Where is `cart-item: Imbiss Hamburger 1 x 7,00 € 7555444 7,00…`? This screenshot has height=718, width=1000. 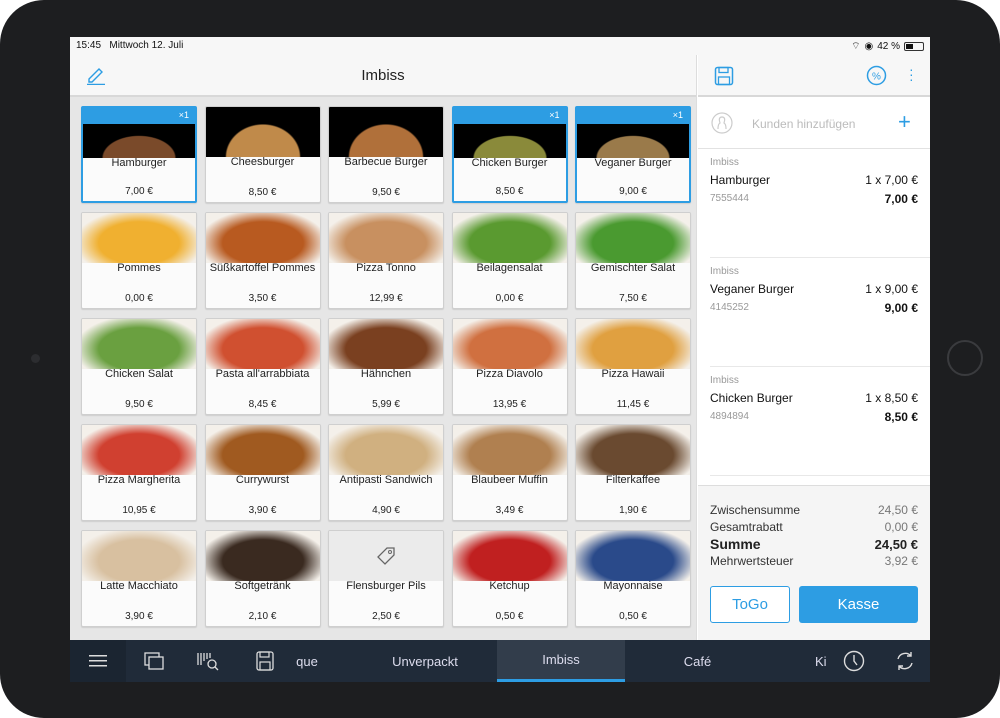
cart-item: Imbiss Hamburger 1 x 7,00 € 7555444 7,00… is located at coordinates (820, 203).